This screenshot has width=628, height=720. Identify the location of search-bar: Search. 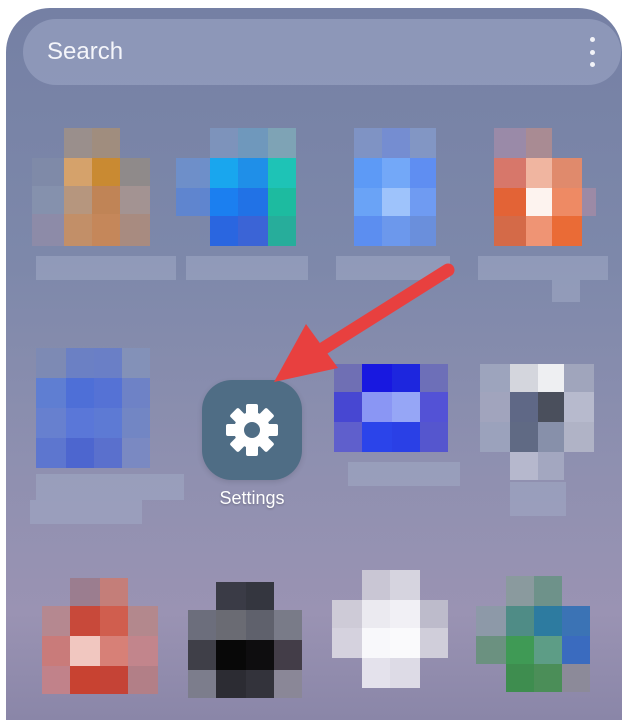
(322, 52).